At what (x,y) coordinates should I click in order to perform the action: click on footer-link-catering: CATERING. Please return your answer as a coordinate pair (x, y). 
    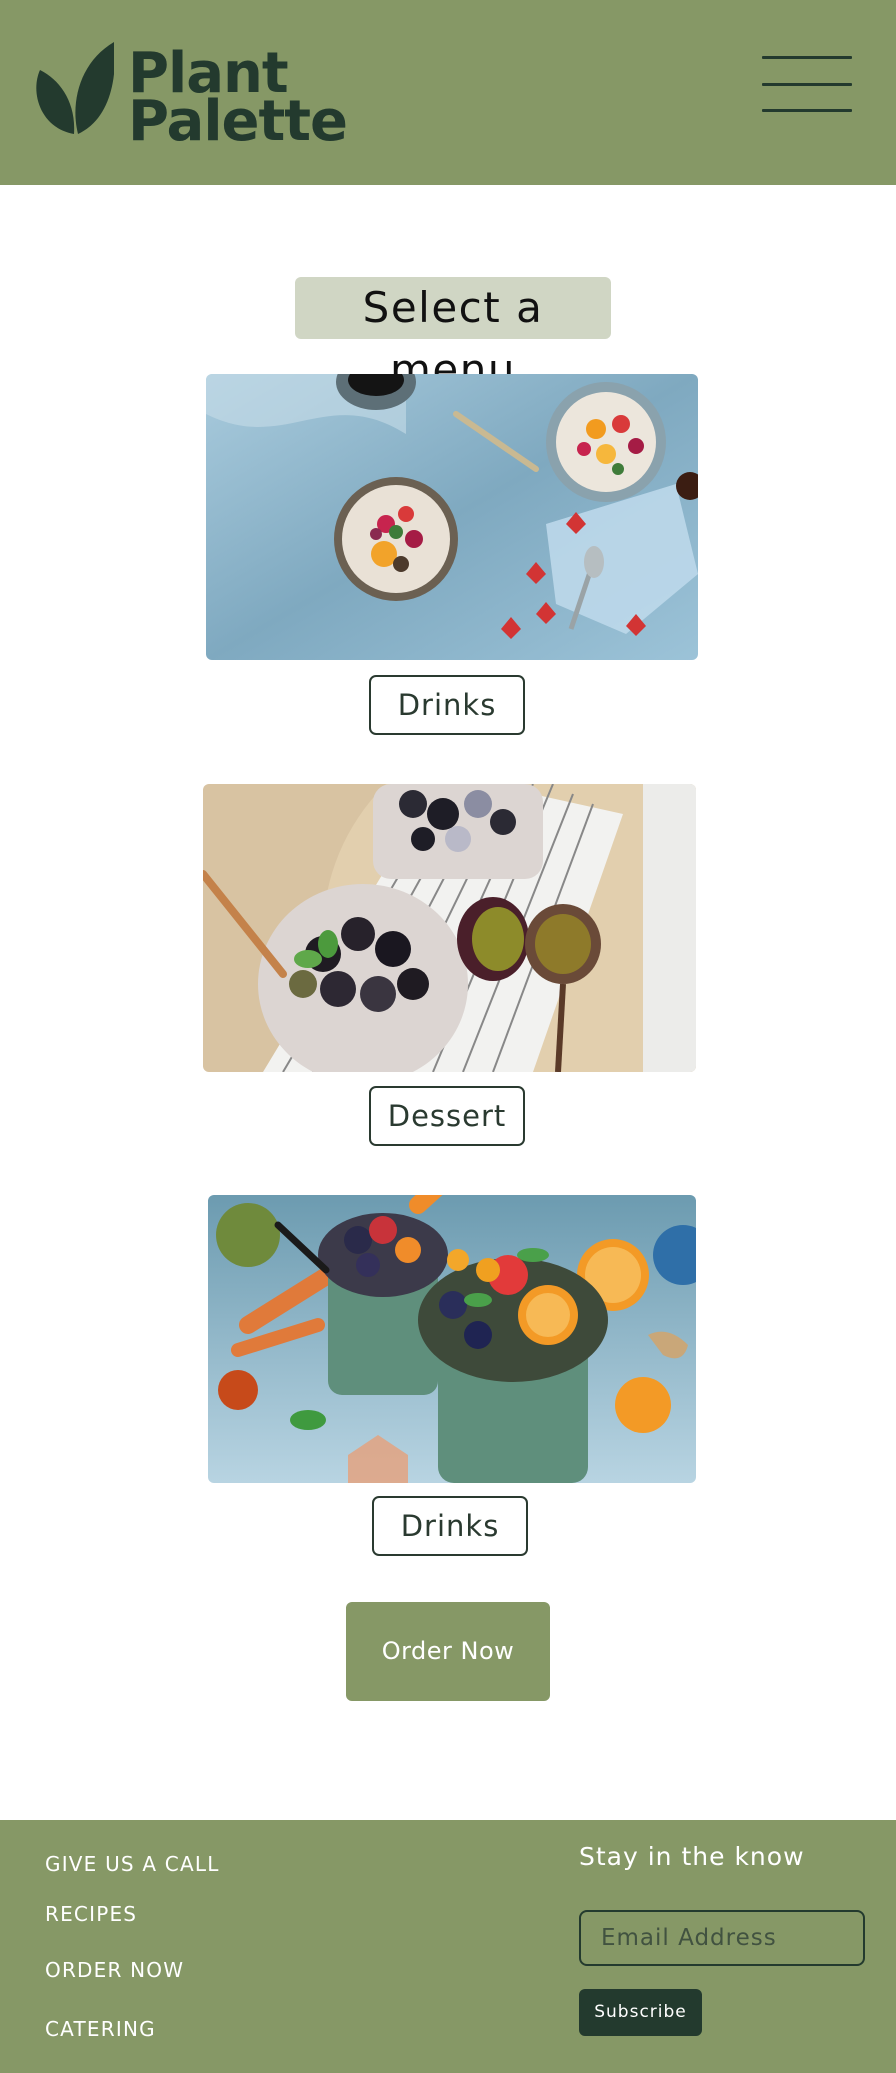
    Looking at the image, I should click on (100, 2029).